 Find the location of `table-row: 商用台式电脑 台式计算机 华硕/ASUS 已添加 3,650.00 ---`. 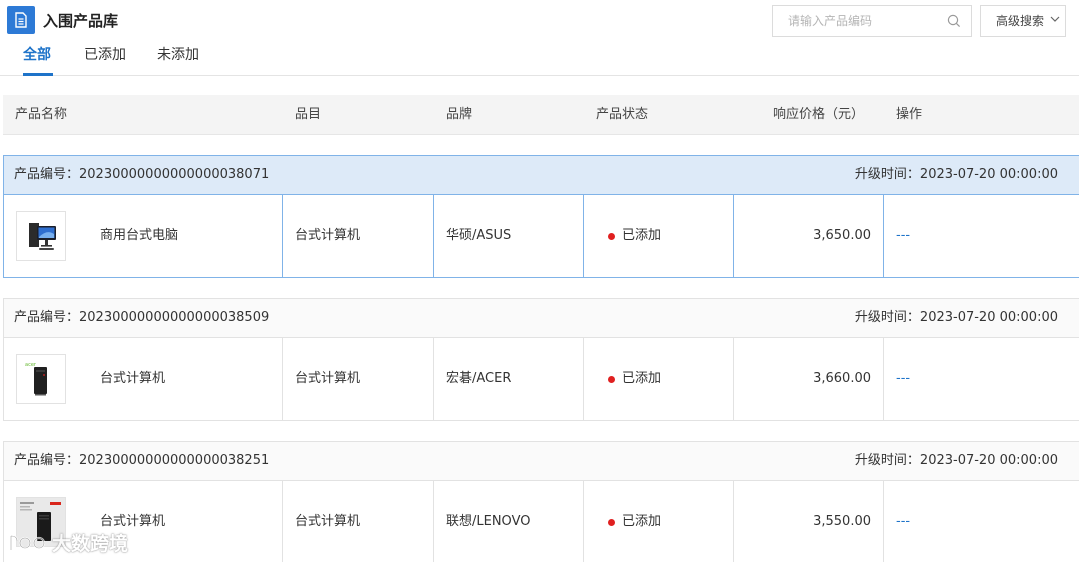

table-row: 商用台式电脑 台式计算机 华硕/ASUS 已添加 3,650.00 --- is located at coordinates (541, 236).